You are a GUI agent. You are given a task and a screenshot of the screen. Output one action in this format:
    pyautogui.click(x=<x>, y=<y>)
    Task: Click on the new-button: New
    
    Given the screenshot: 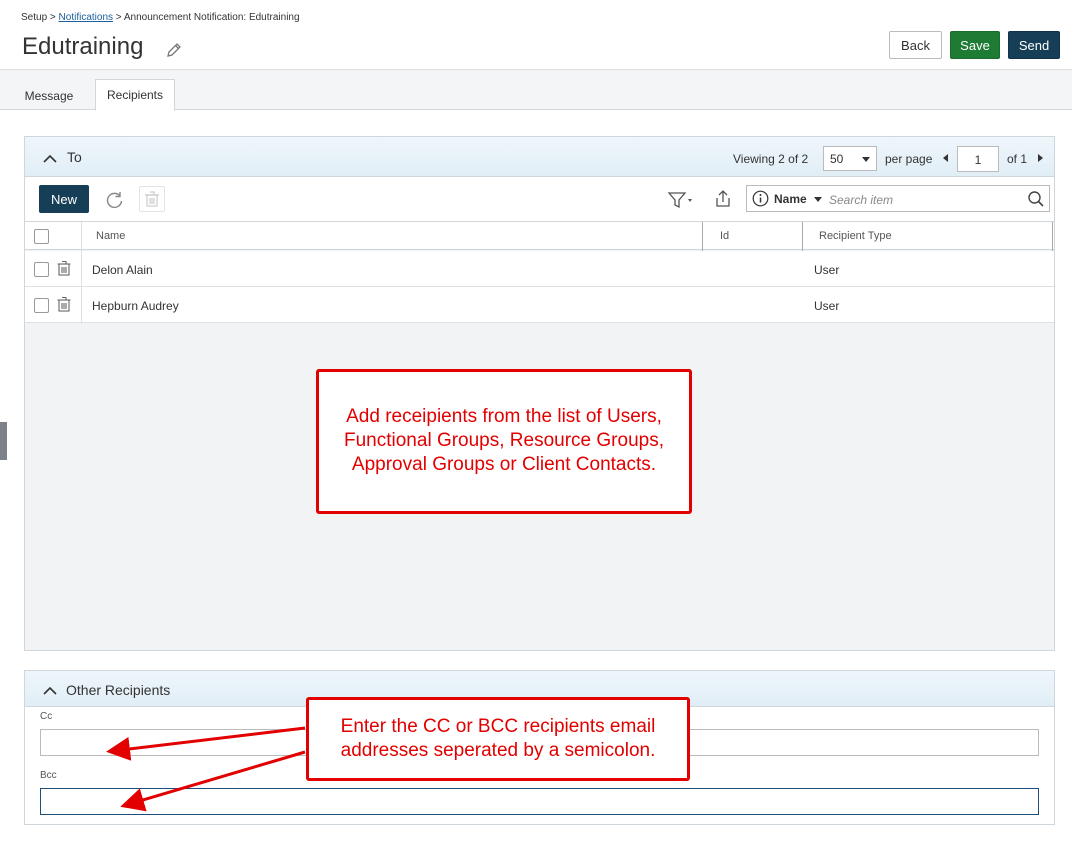 What is the action you would take?
    pyautogui.click(x=64, y=199)
    